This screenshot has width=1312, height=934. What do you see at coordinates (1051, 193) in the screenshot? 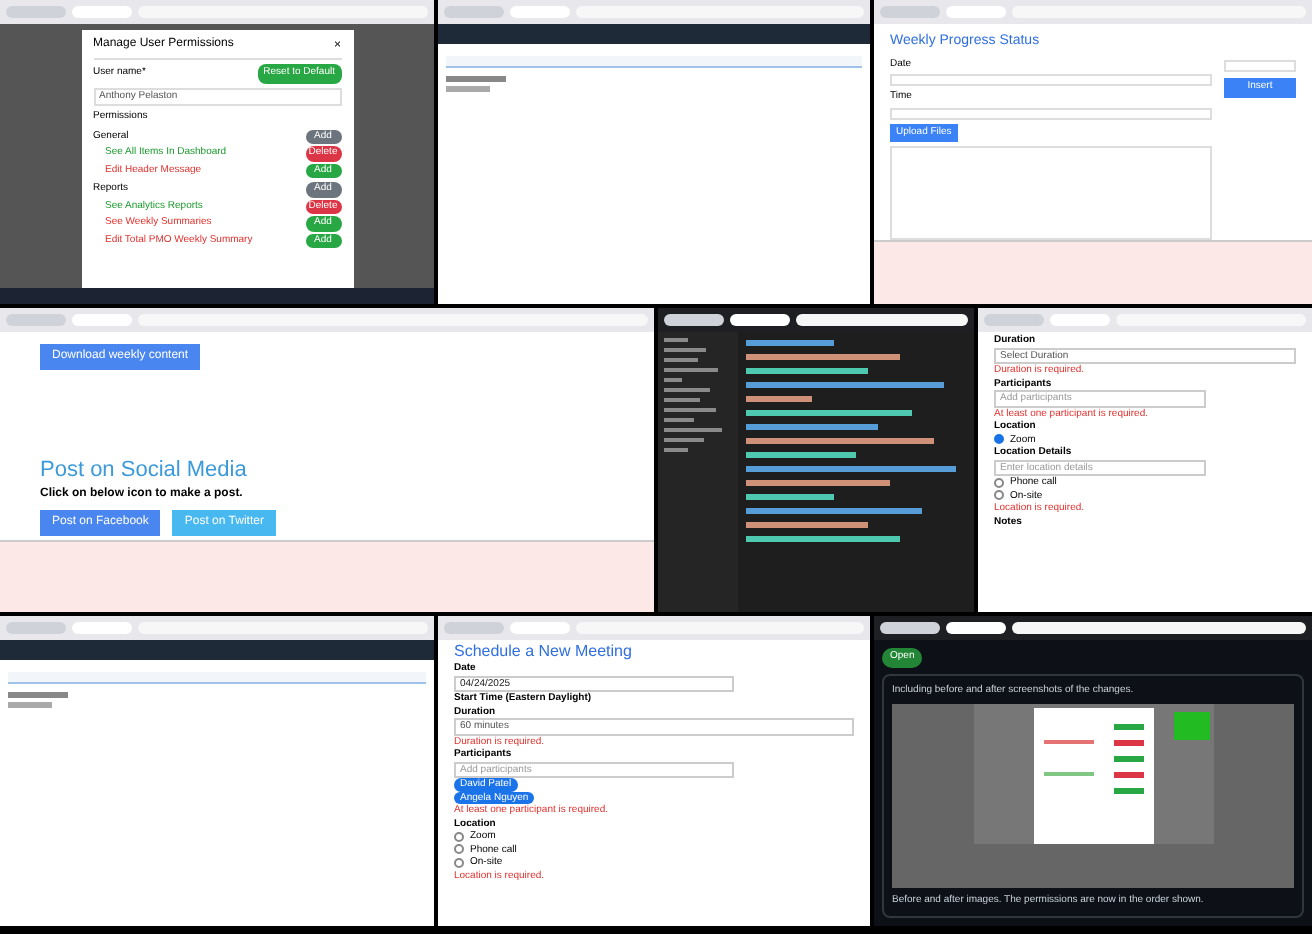
I see `rich-text-editor` at bounding box center [1051, 193].